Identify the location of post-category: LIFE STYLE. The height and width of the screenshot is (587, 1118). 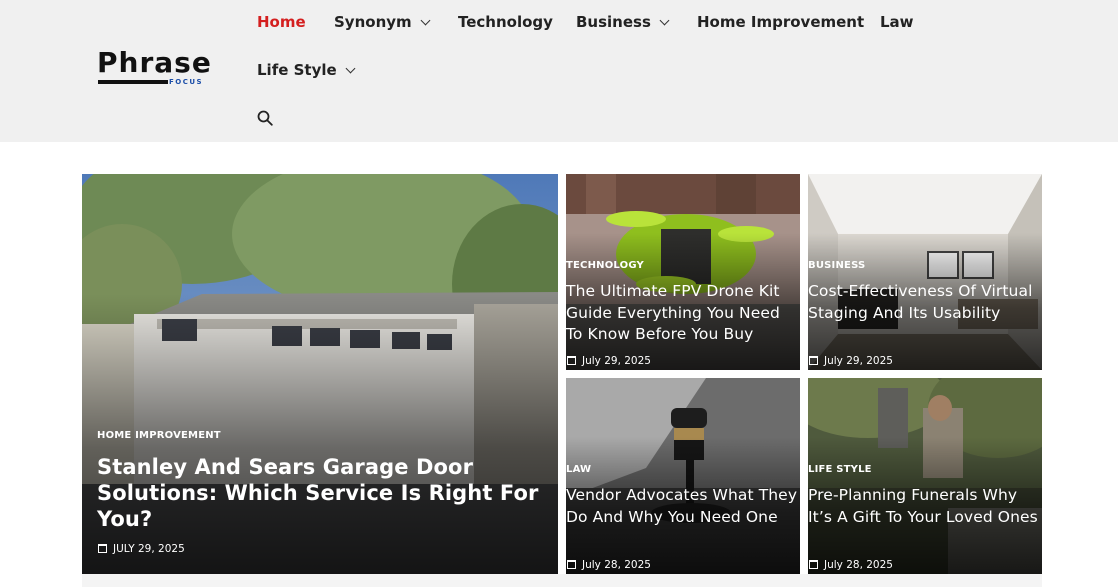
(840, 470).